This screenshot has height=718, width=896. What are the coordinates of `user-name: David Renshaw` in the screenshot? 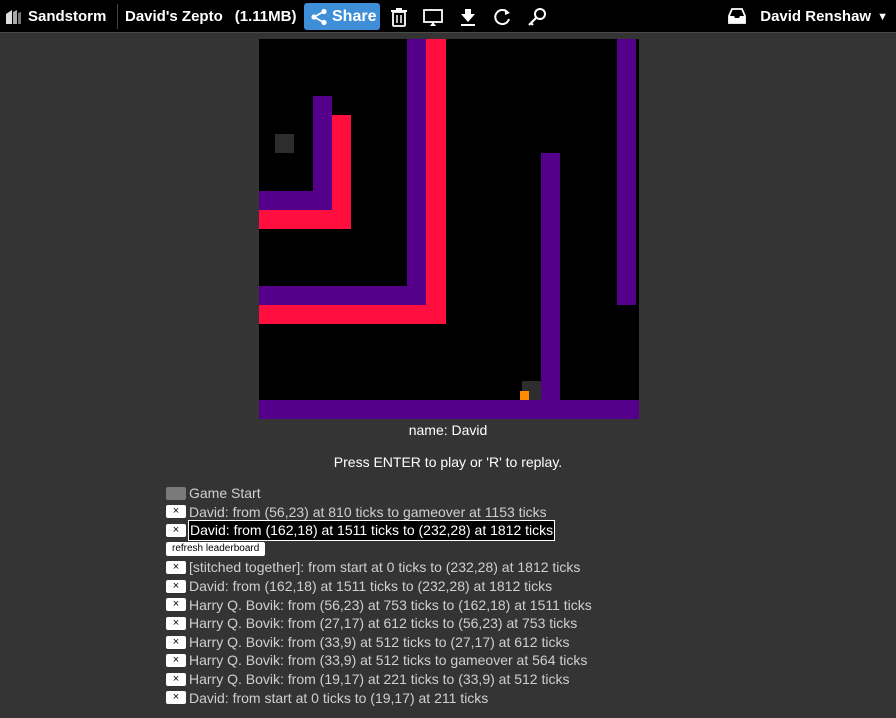 It's located at (816, 16).